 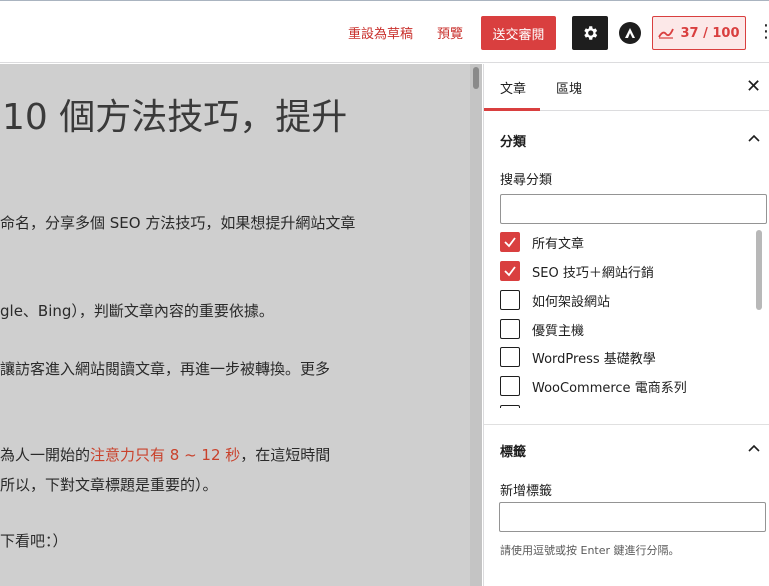 I want to click on category-item: 所有文章, so click(x=542, y=242).